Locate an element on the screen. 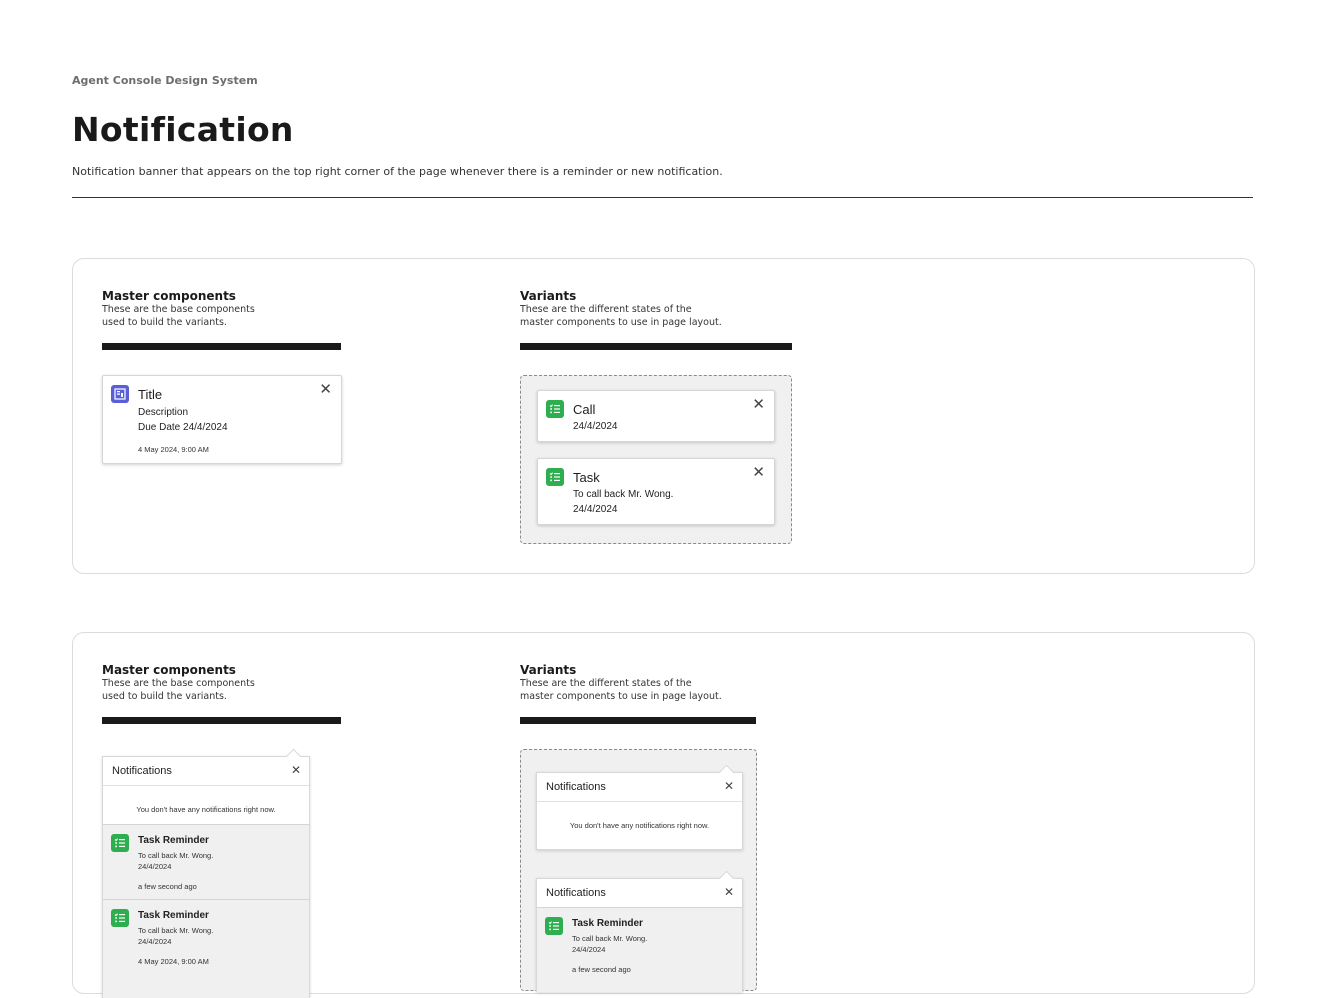 The image size is (1326, 998). item-time: 4 May 2024, 9:00 AM is located at coordinates (173, 961).